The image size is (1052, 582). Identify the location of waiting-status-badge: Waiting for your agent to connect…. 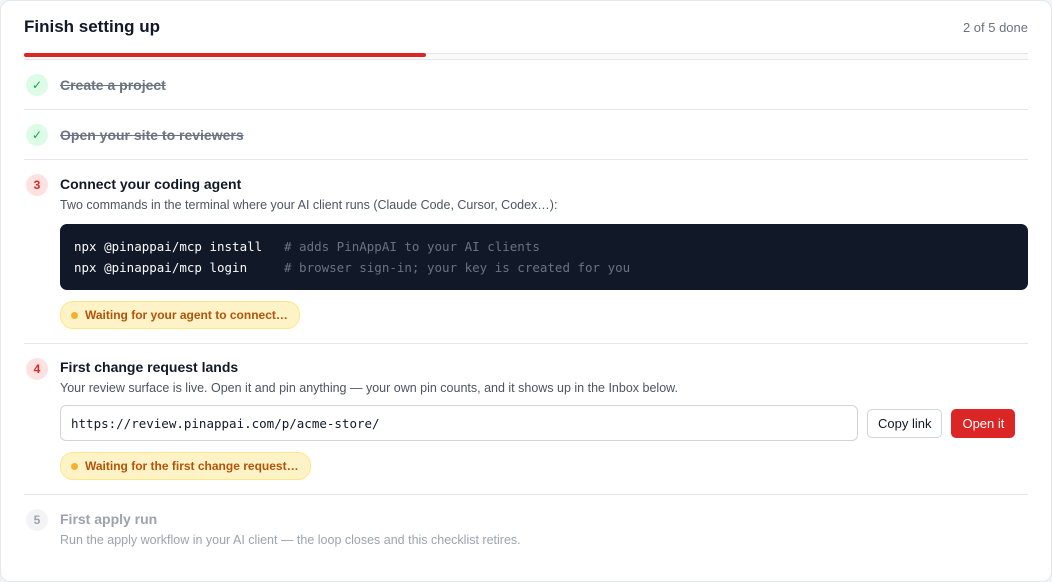
(180, 315).